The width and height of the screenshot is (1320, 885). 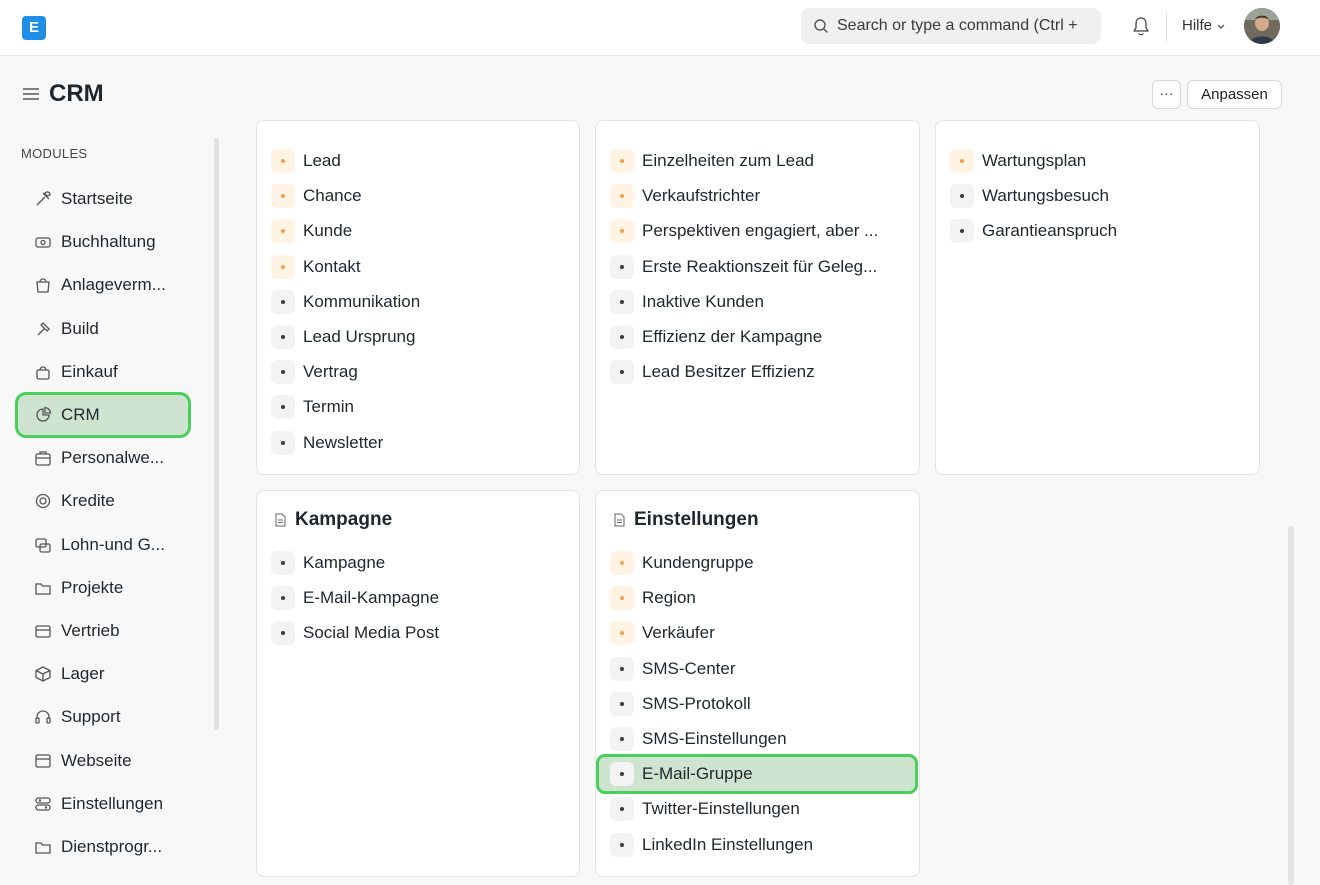 I want to click on shortcut-link: Kunde, so click(x=311, y=231).